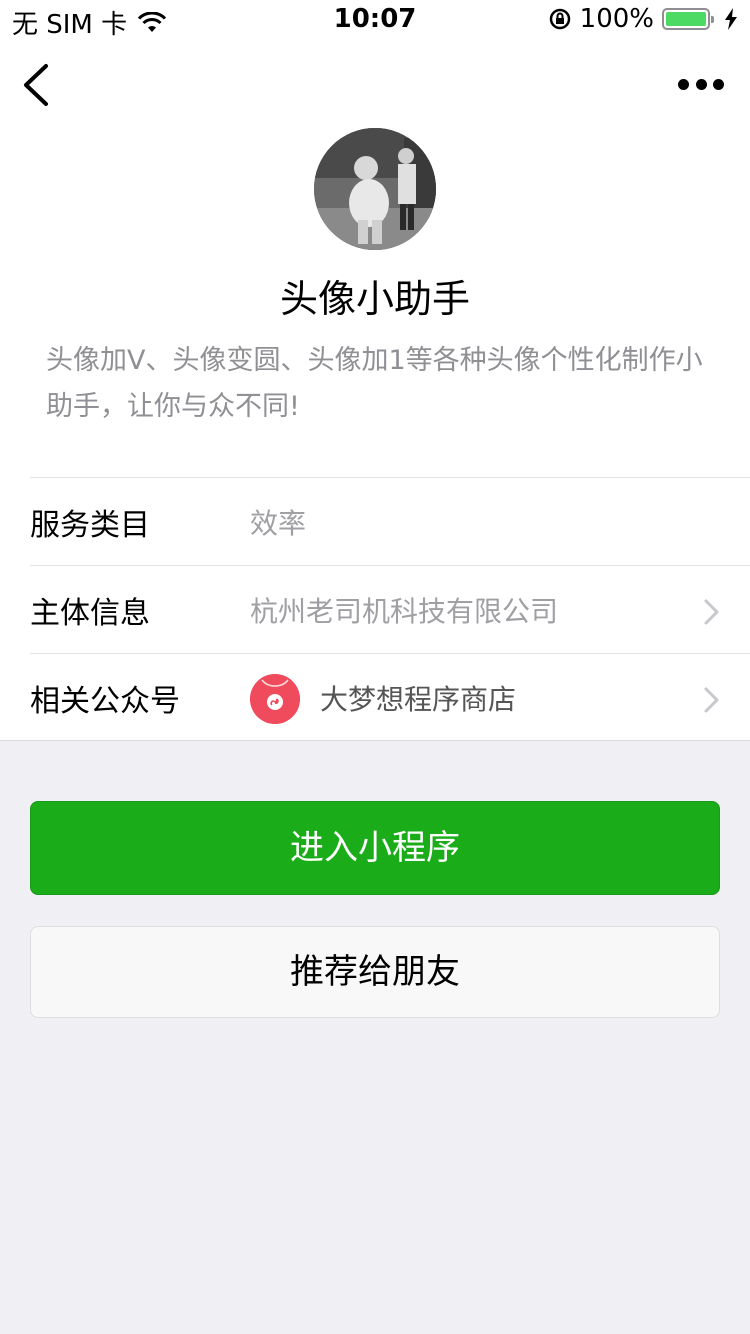  I want to click on miniprogram-logo-icon, so click(275, 699).